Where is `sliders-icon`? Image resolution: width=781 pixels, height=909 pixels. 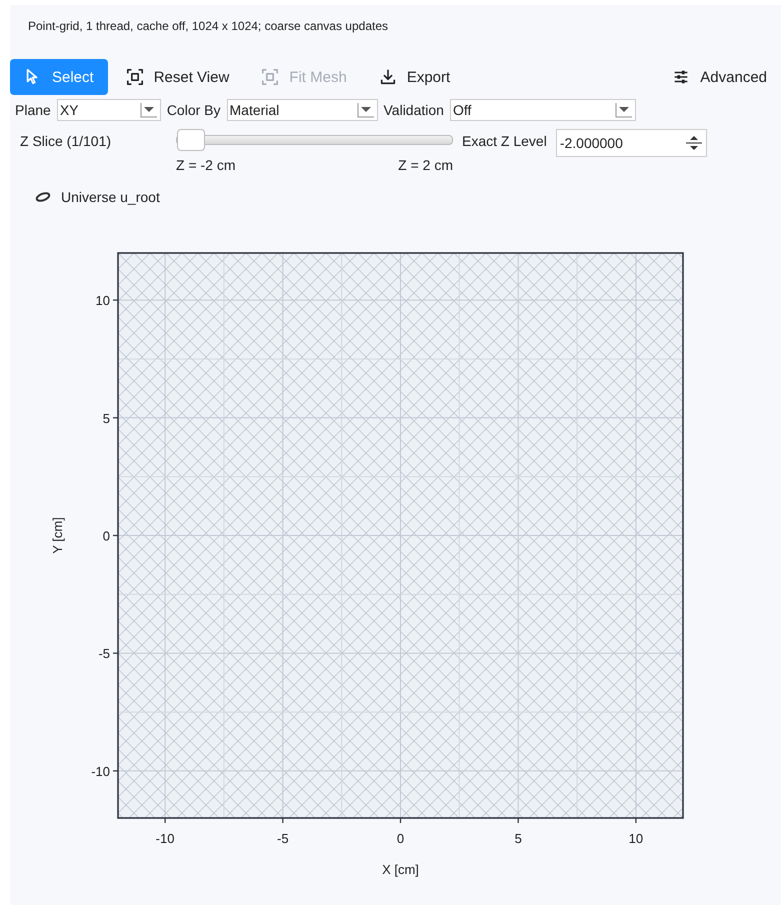 sliders-icon is located at coordinates (681, 77).